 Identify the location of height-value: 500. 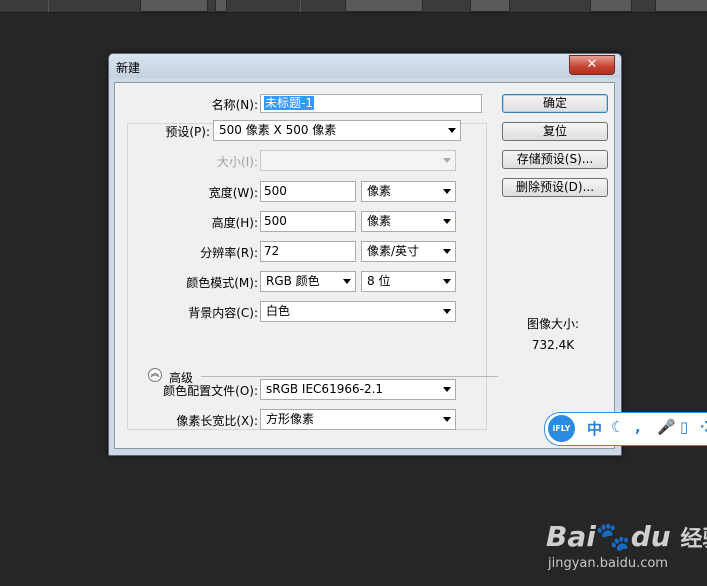
(275, 221).